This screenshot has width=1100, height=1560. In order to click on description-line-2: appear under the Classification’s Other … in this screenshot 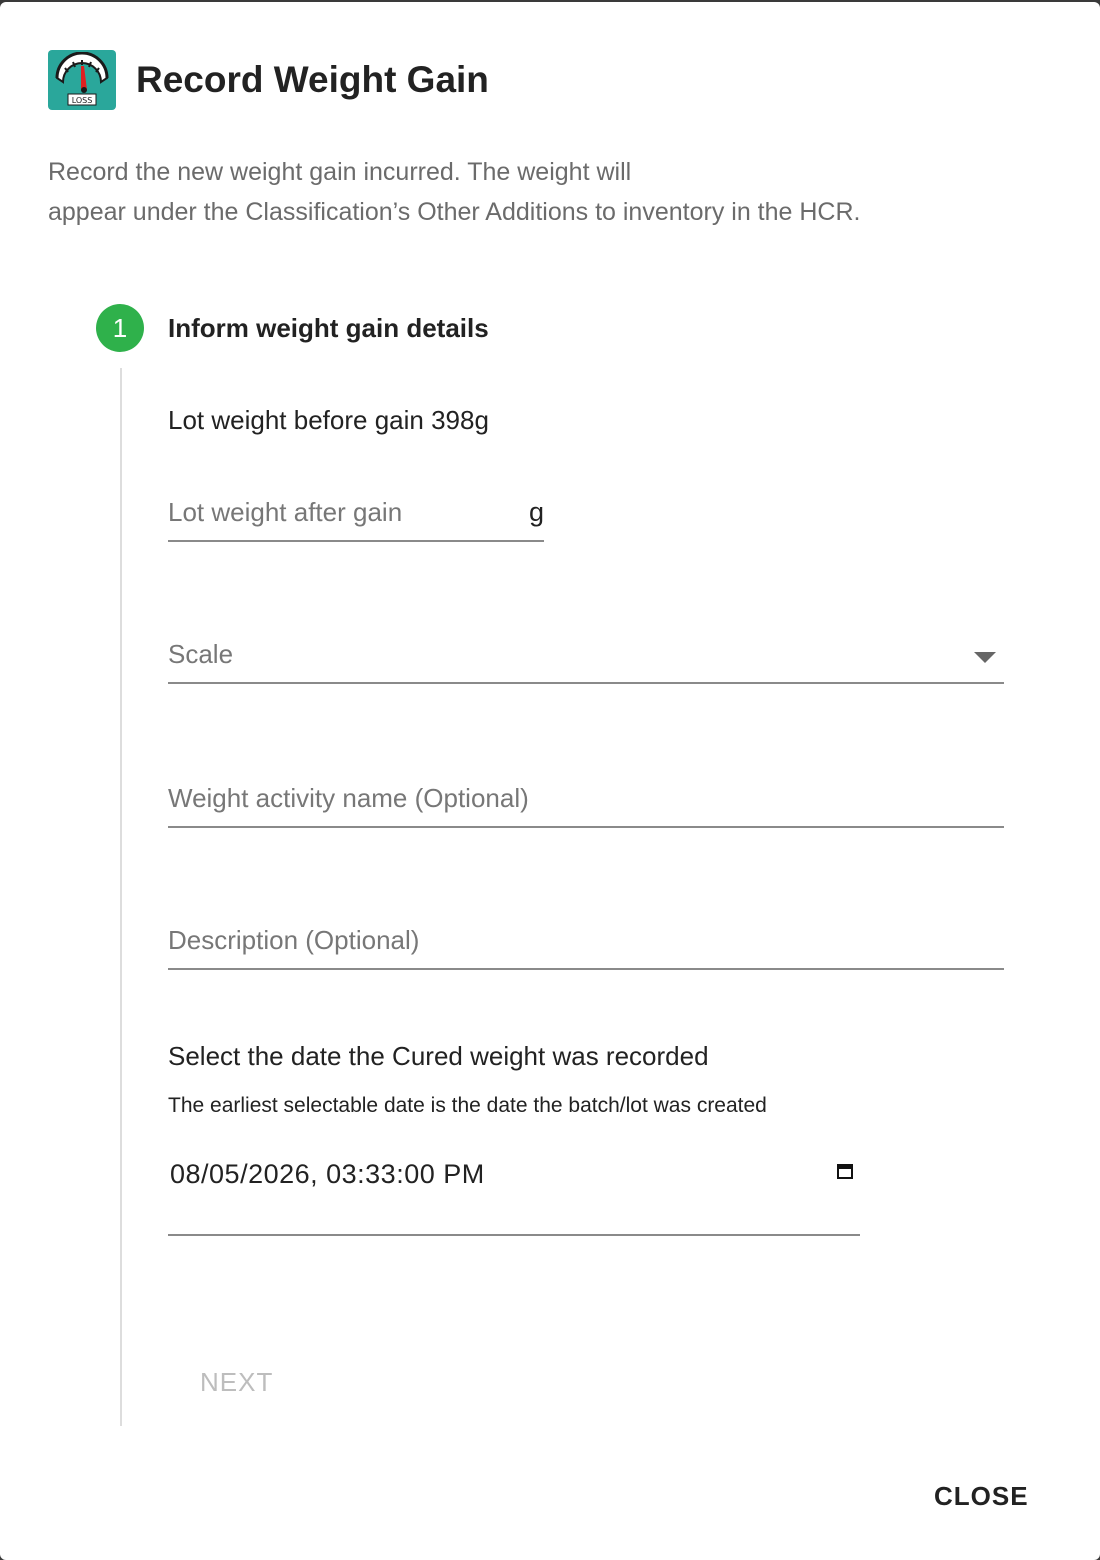, I will do `click(454, 212)`.